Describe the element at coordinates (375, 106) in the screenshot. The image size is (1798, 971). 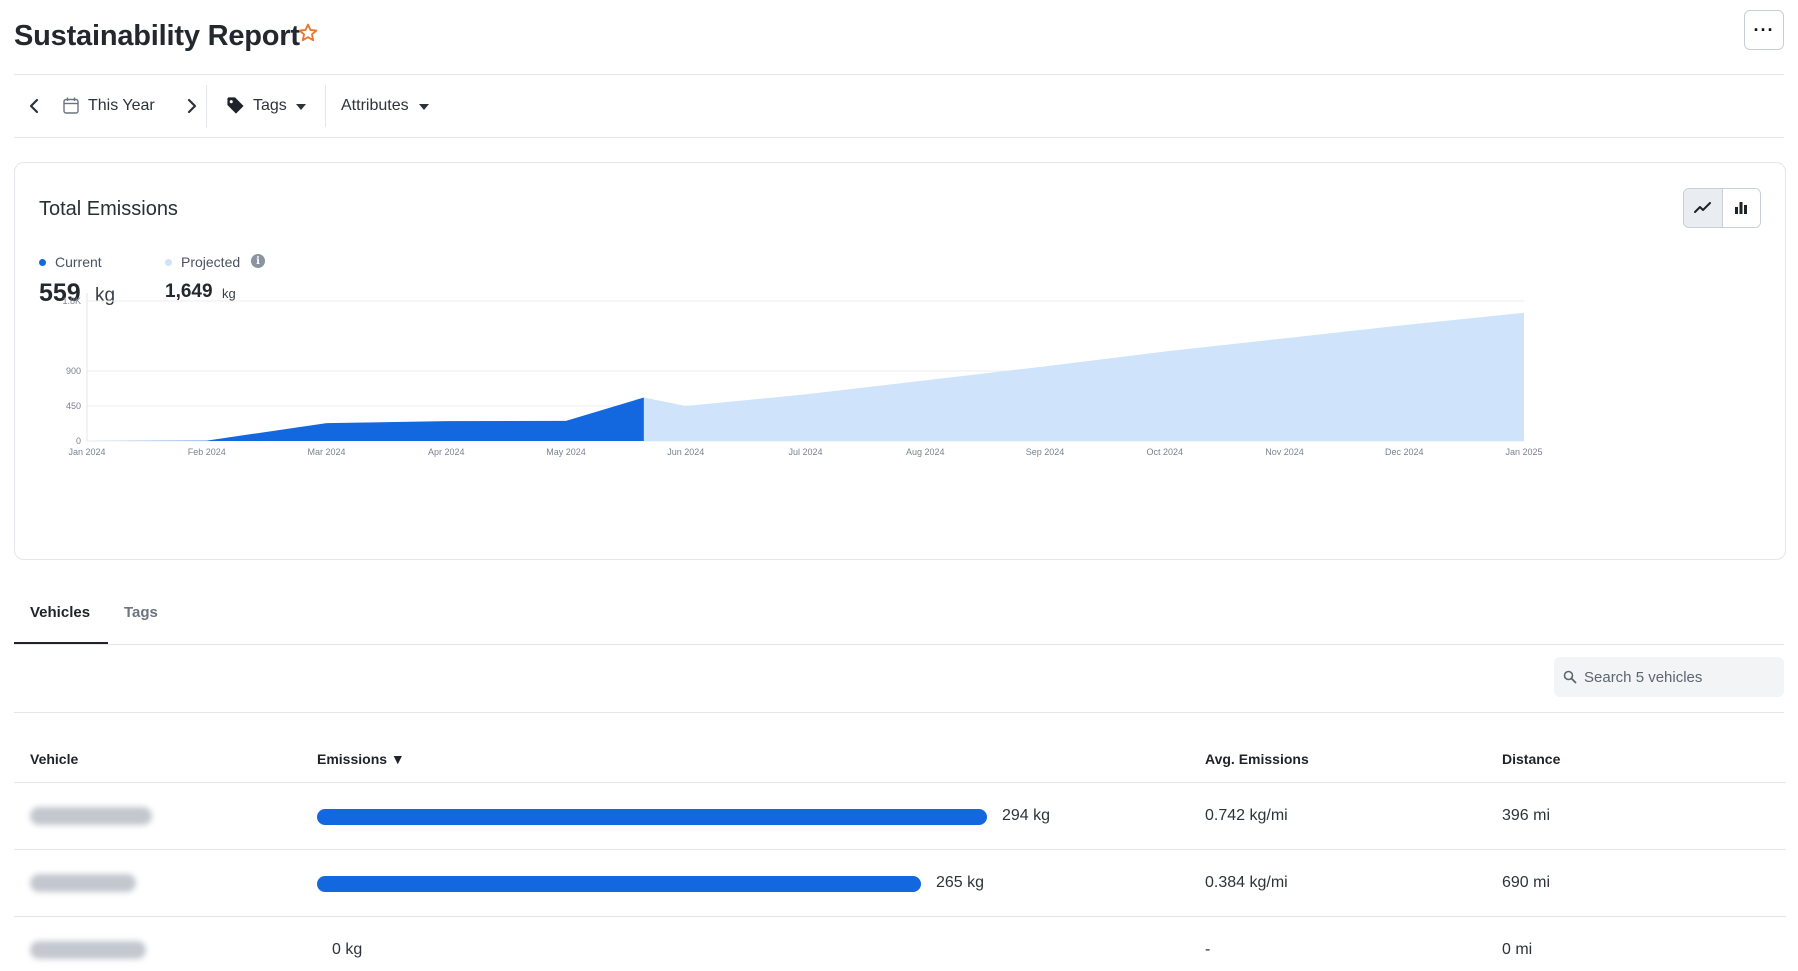
I see `attributes-filter-button: Attributes` at that location.